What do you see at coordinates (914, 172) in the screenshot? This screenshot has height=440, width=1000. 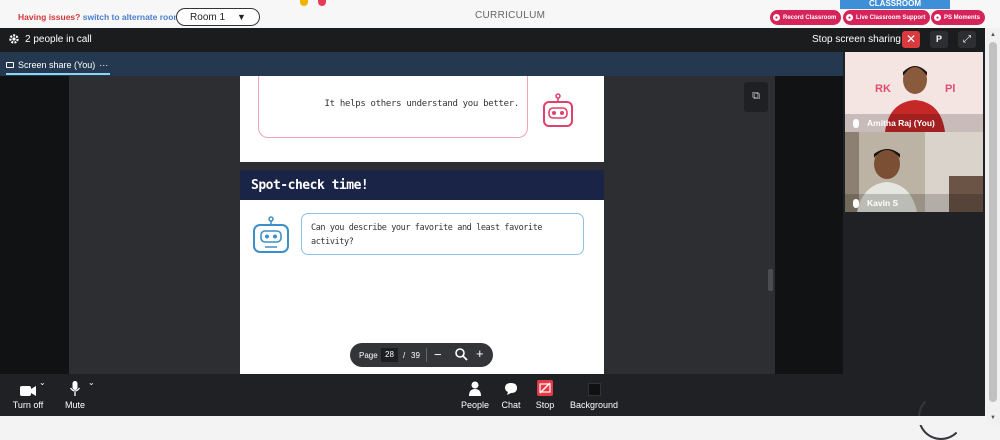 I see `participant-tile: Kavin S` at bounding box center [914, 172].